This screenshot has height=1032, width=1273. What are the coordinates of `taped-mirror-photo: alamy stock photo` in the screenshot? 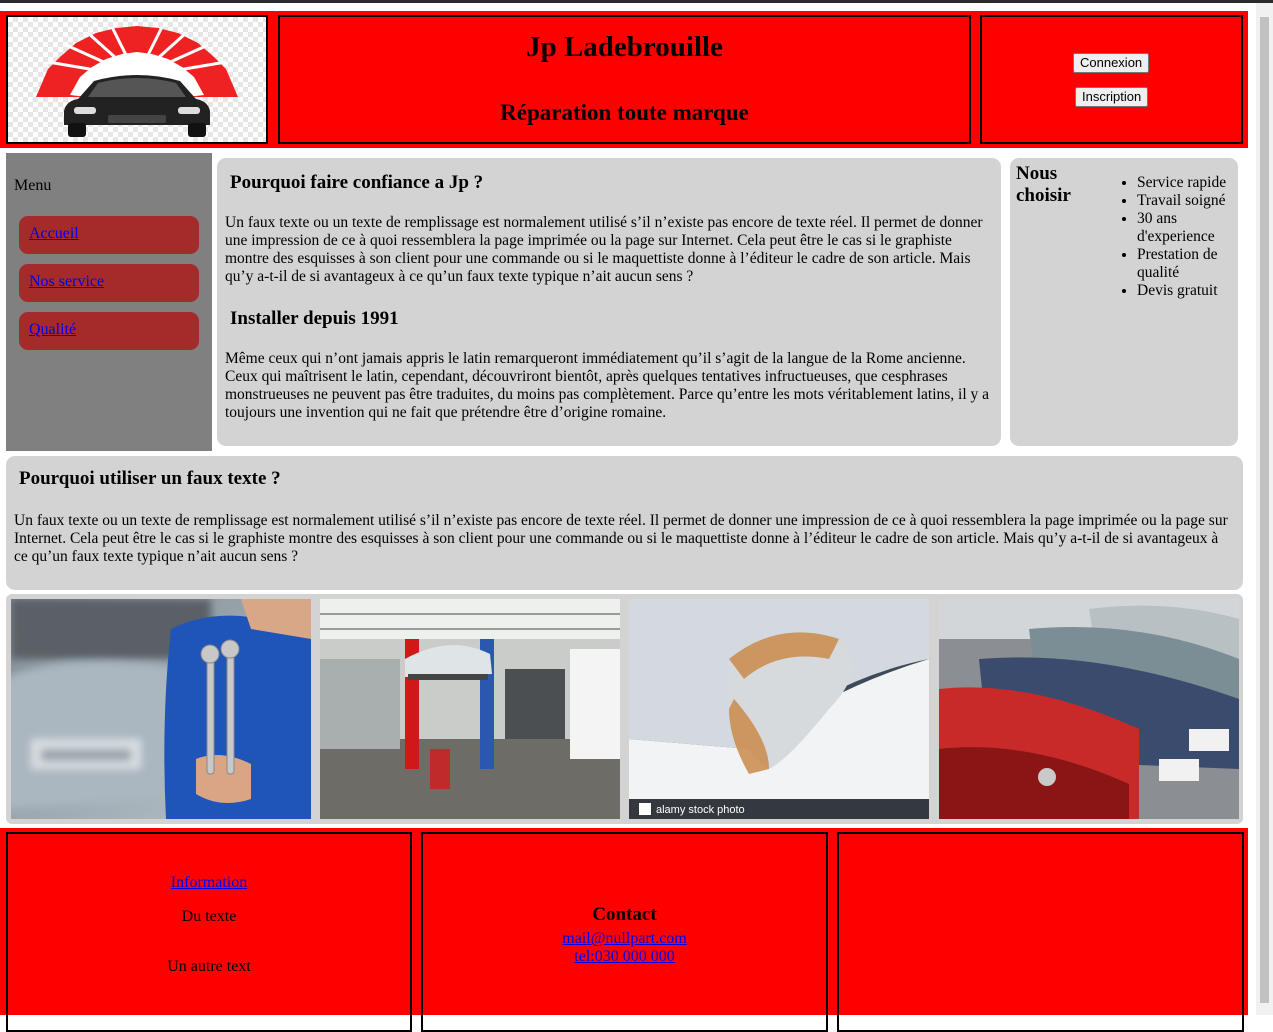 It's located at (779, 709).